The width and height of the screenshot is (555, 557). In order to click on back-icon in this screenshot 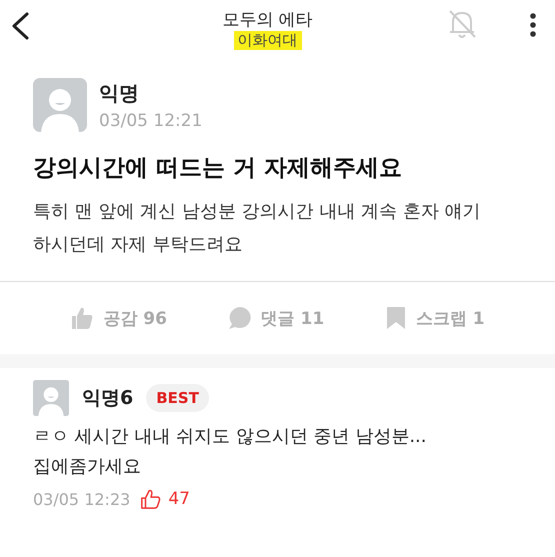, I will do `click(20, 26)`.